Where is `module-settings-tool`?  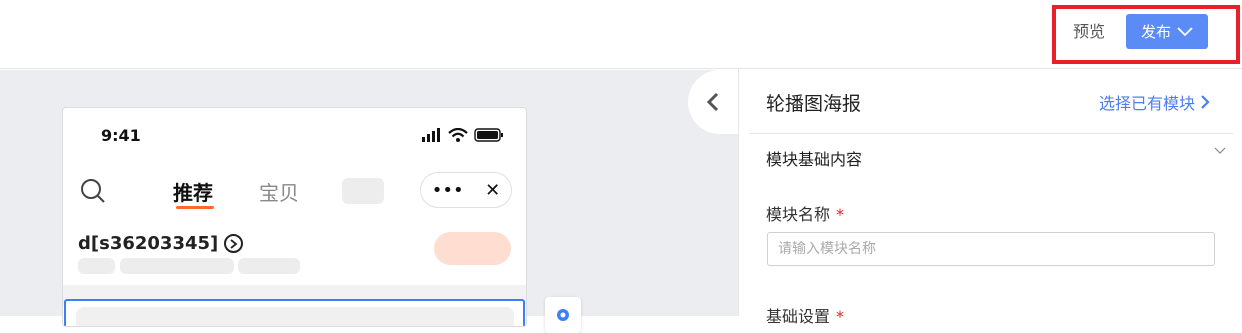
module-settings-tool is located at coordinates (563, 315).